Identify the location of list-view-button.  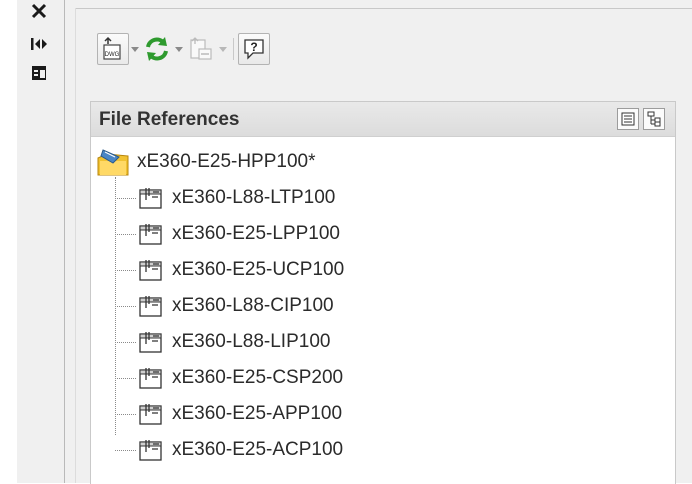
(628, 119).